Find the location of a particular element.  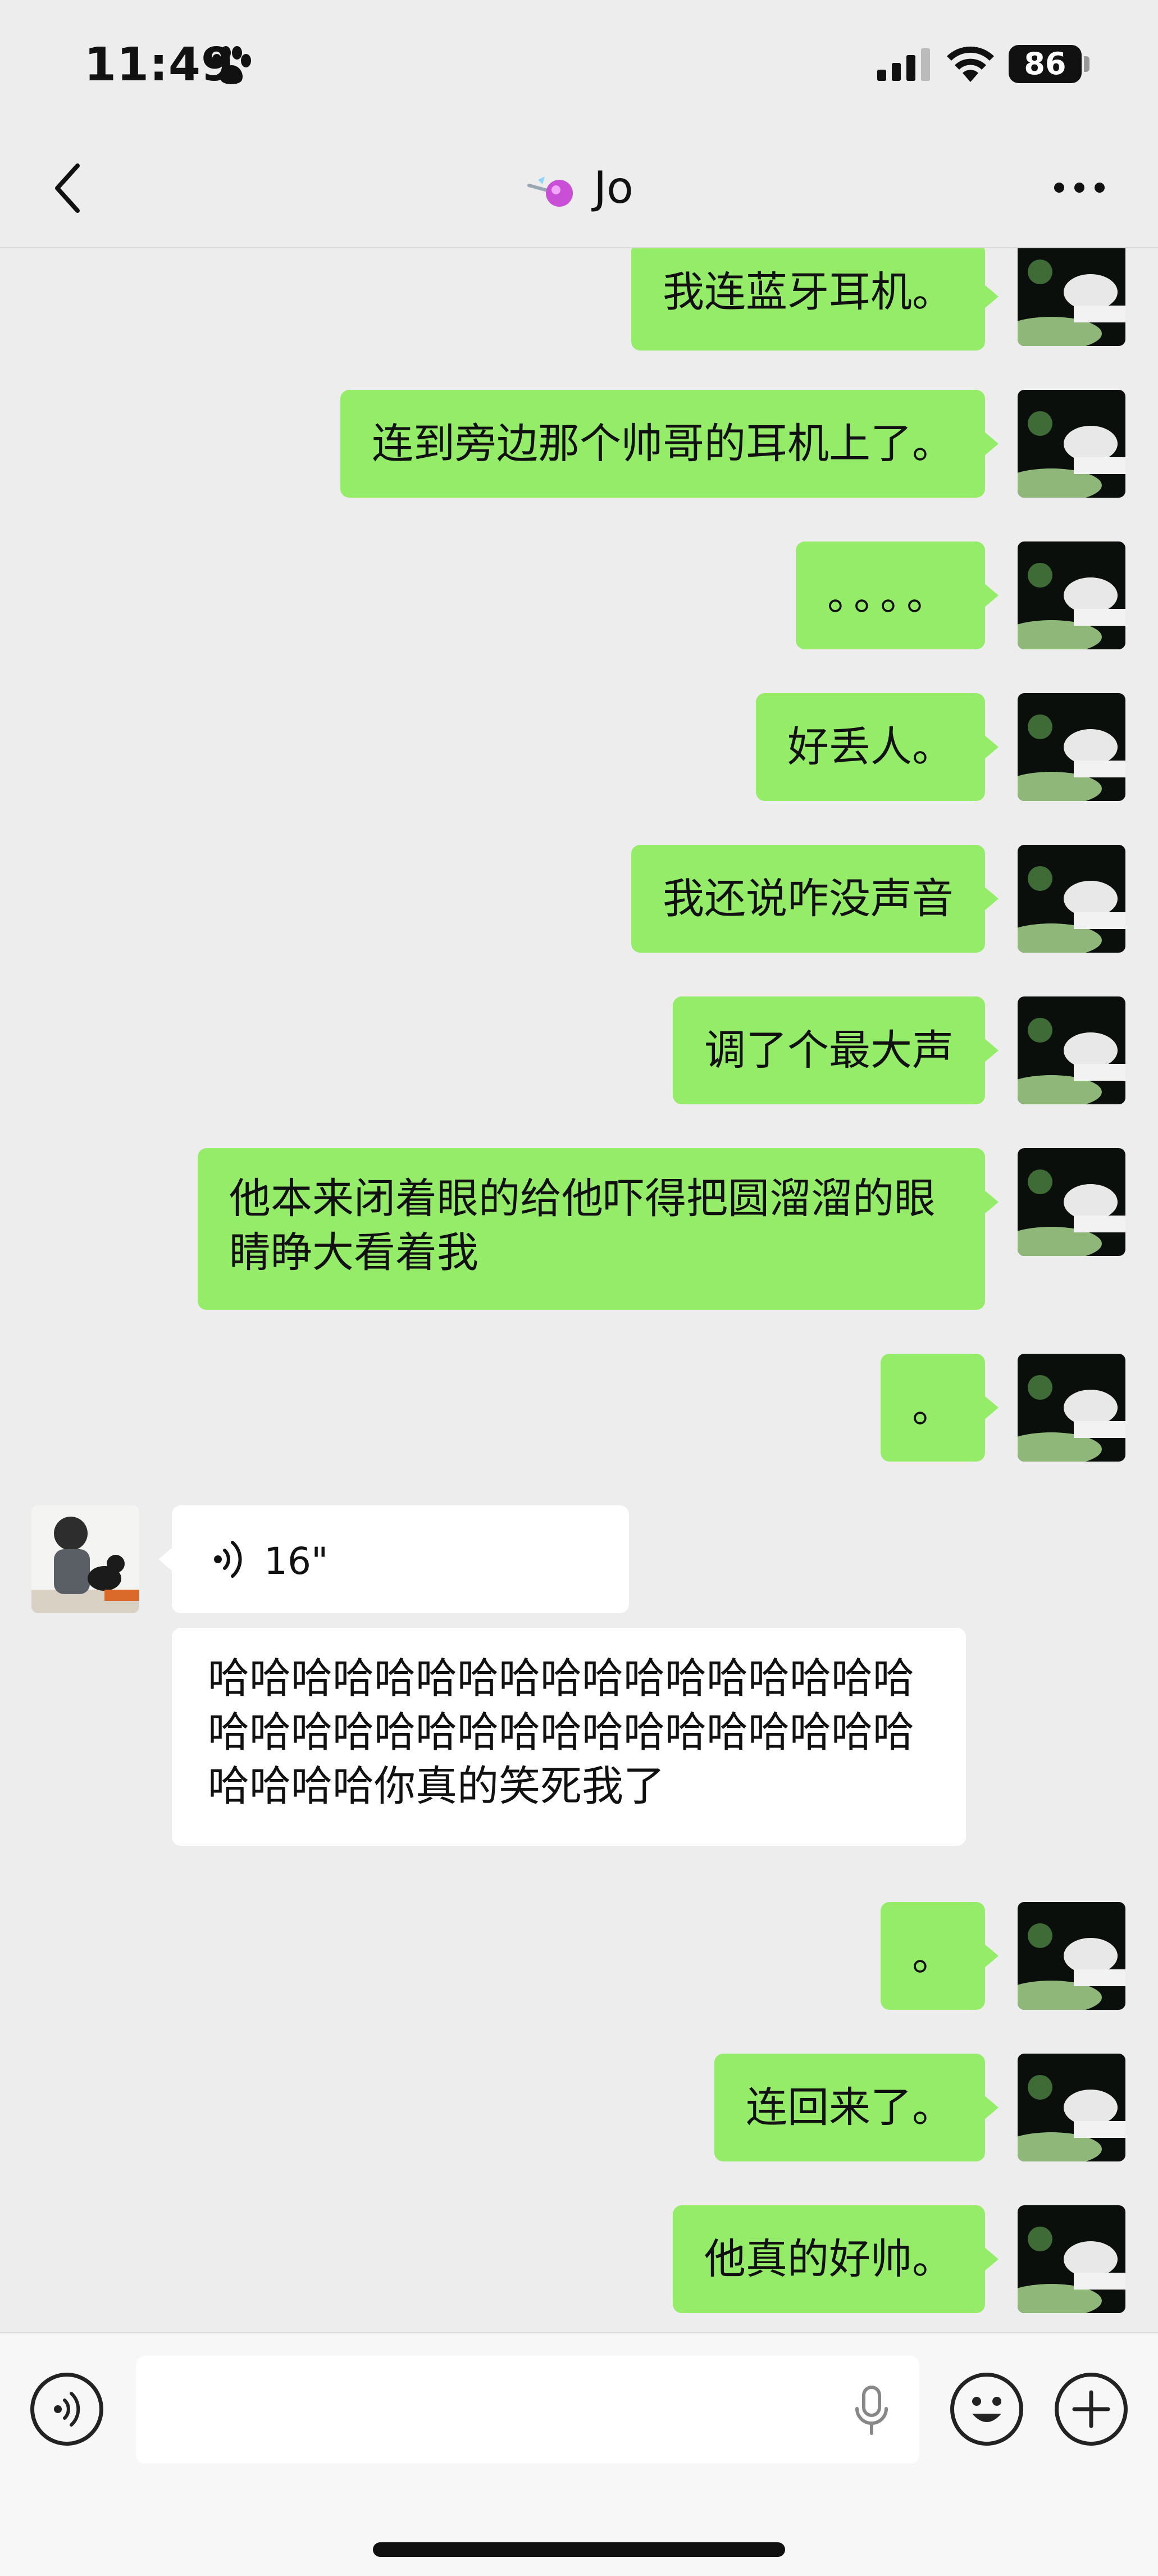

message-row: 16" is located at coordinates (579, 1561).